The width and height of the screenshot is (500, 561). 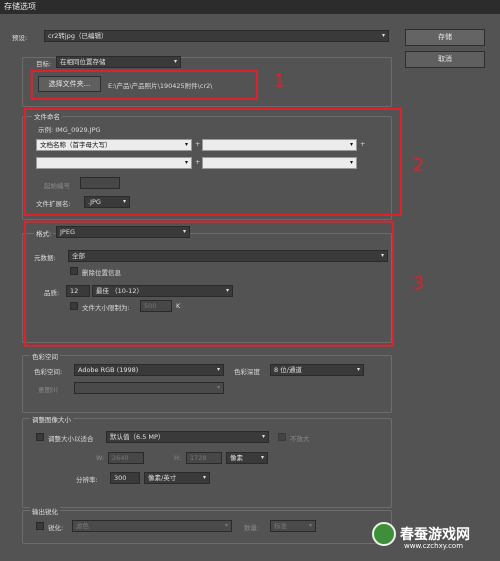 What do you see at coordinates (83, 62) in the screenshot?
I see `destination-value: 在相同位置存储` at bounding box center [83, 62].